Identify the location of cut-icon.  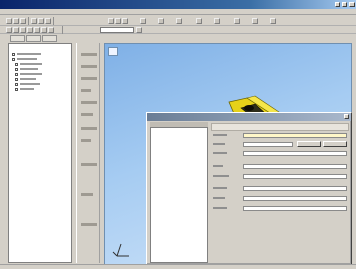
(34, 21).